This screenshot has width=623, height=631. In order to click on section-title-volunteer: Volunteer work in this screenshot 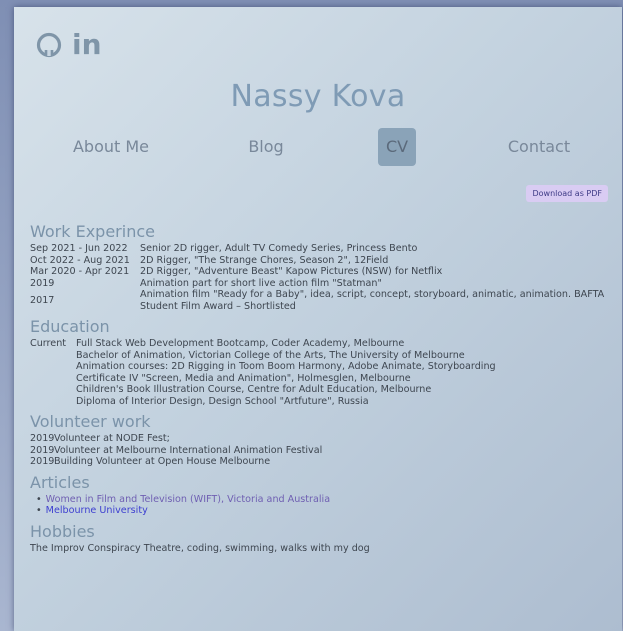, I will do `click(90, 421)`.